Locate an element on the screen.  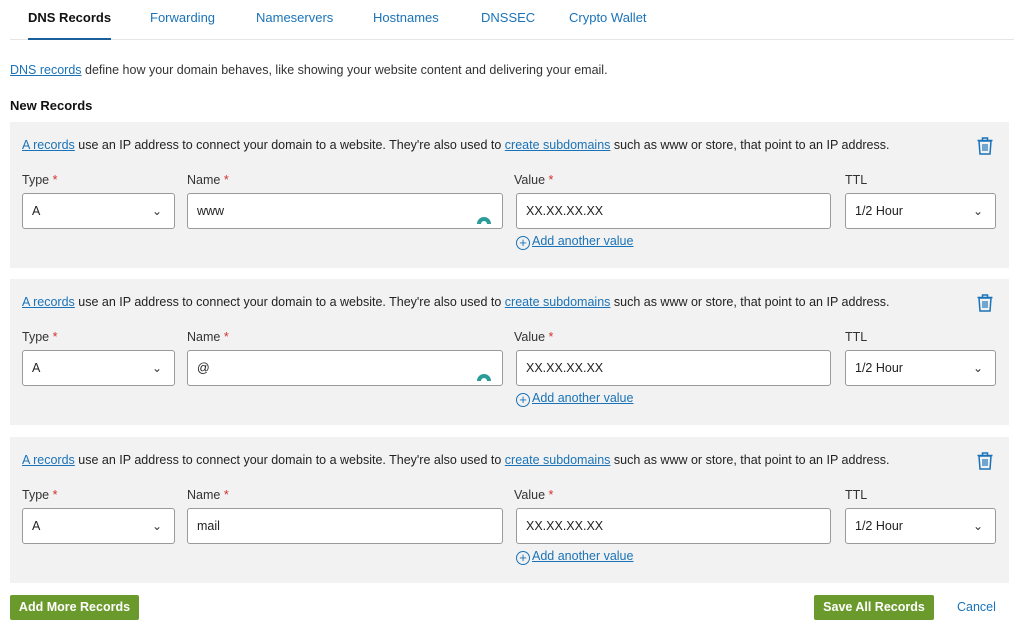
name-input-value: www is located at coordinates (211, 211).